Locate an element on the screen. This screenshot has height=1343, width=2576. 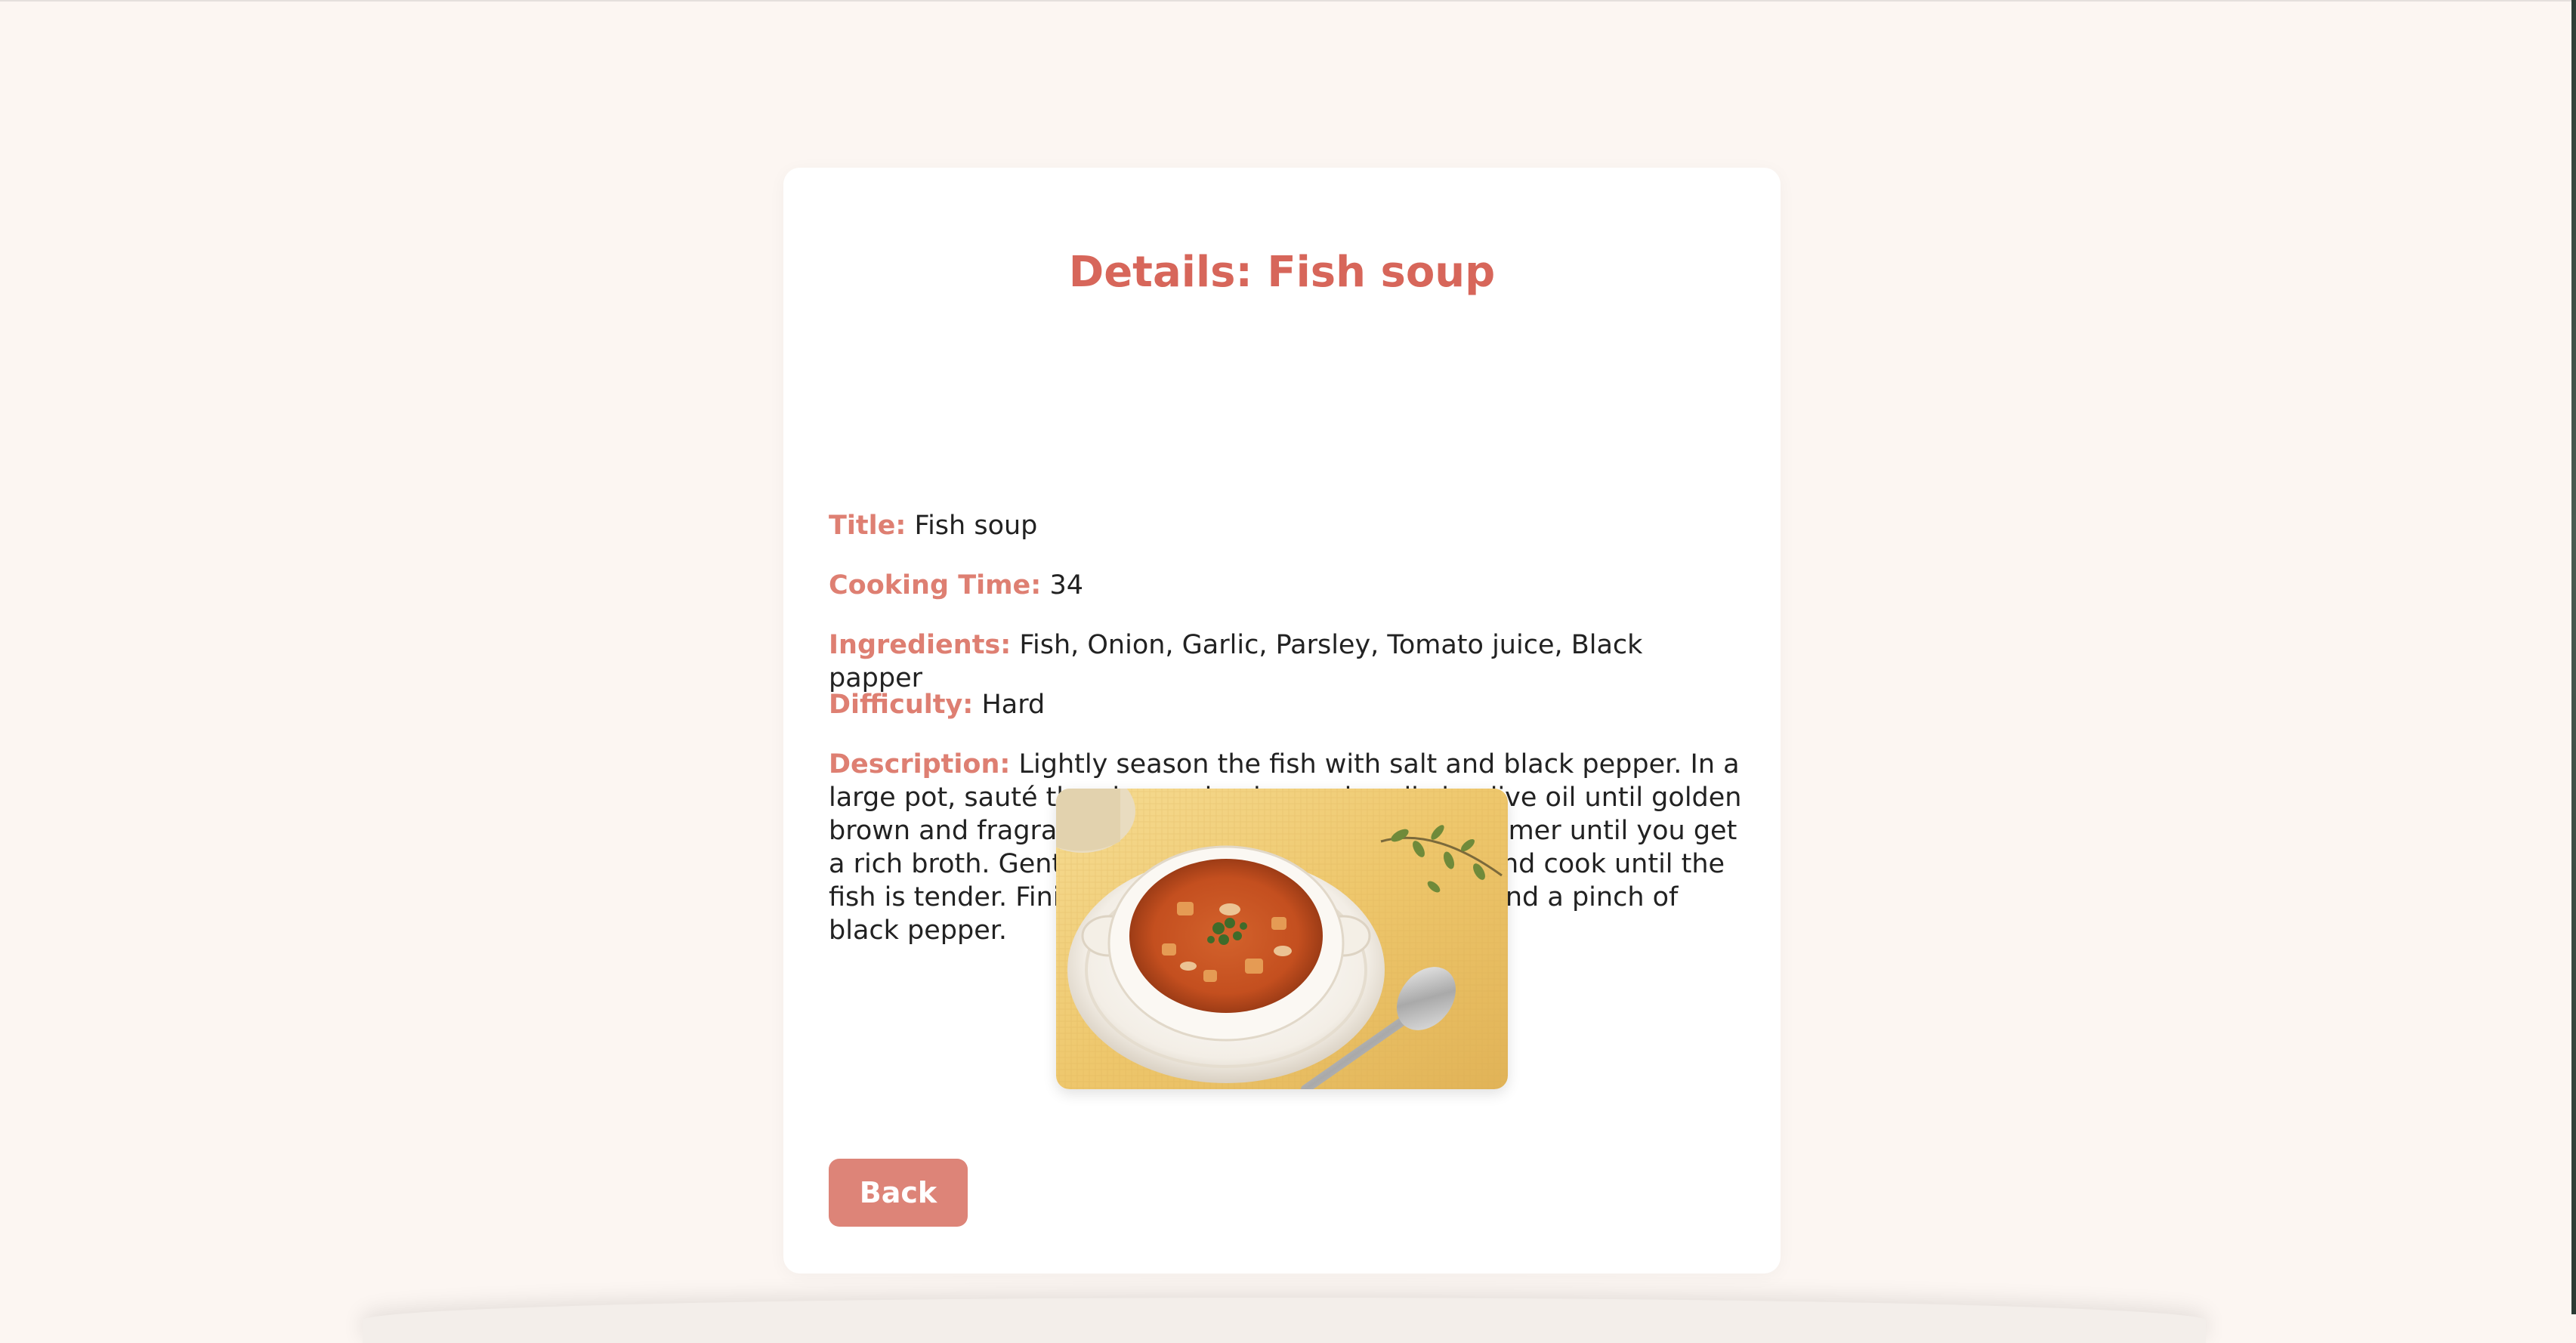
top-divider is located at coordinates (1288, 1).